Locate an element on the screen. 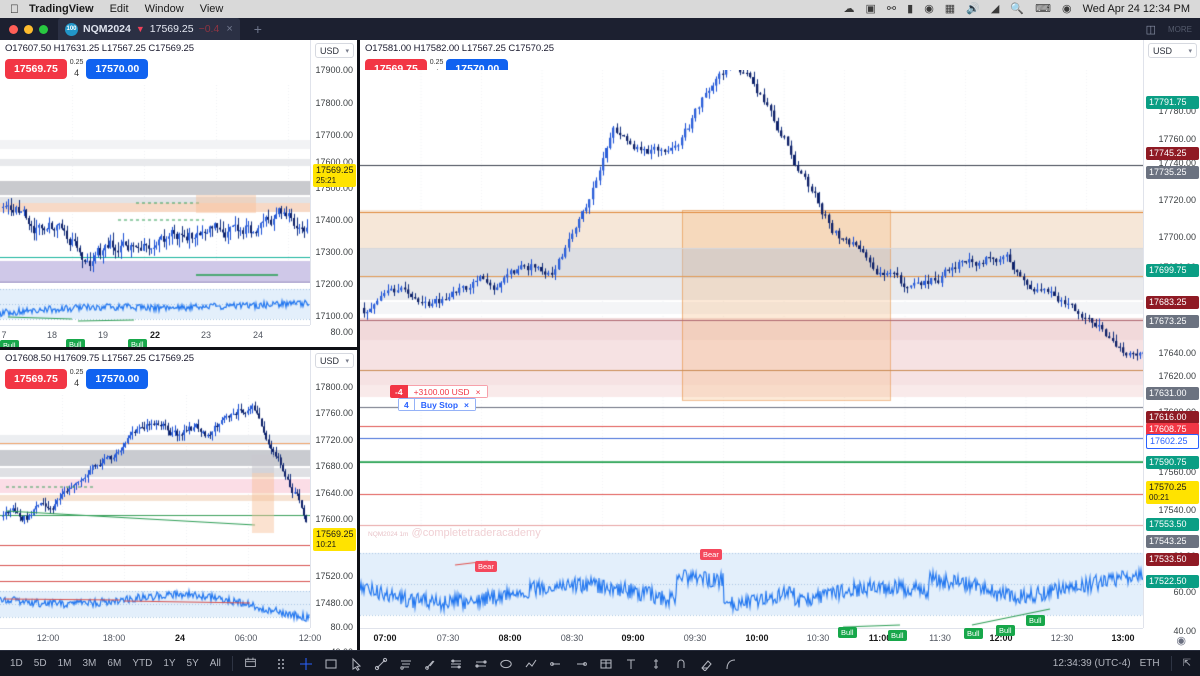  price-level-label: 17631.00 is located at coordinates (1172, 394).